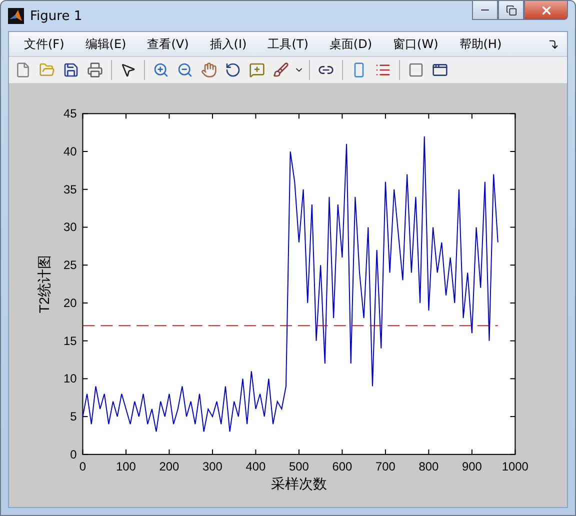 The image size is (576, 516). I want to click on legend-icon, so click(383, 70).